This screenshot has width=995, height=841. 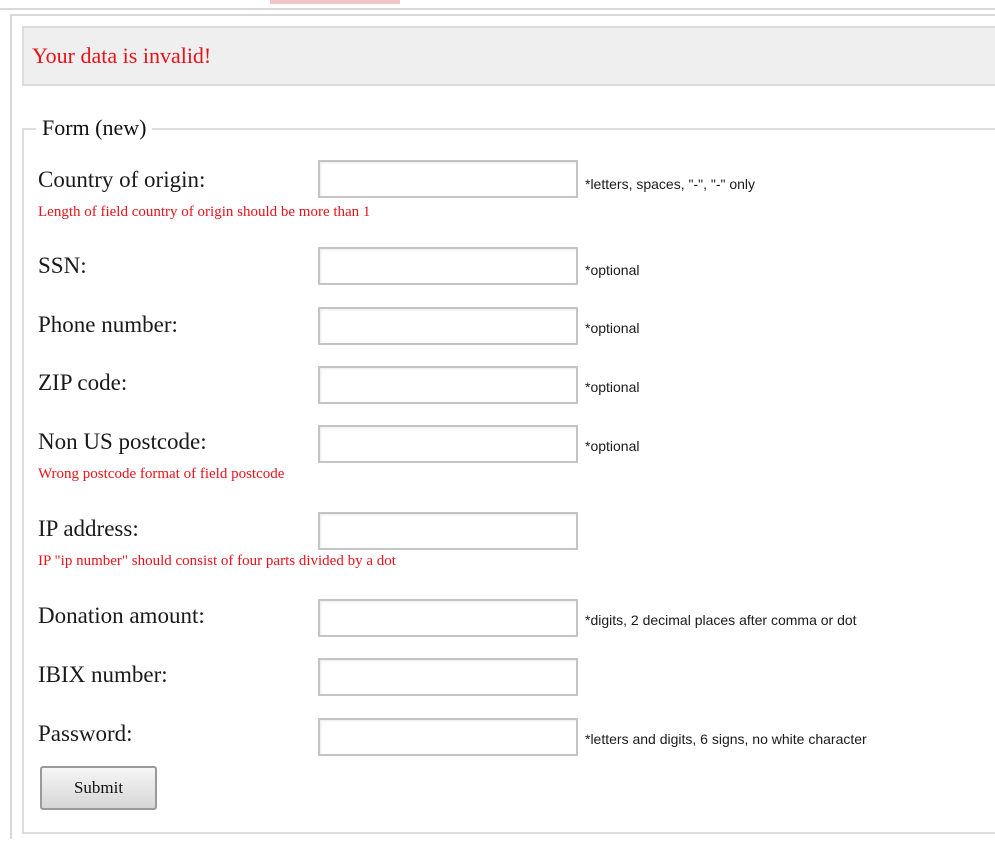 I want to click on zip-code-hint: *optional, so click(x=612, y=387).